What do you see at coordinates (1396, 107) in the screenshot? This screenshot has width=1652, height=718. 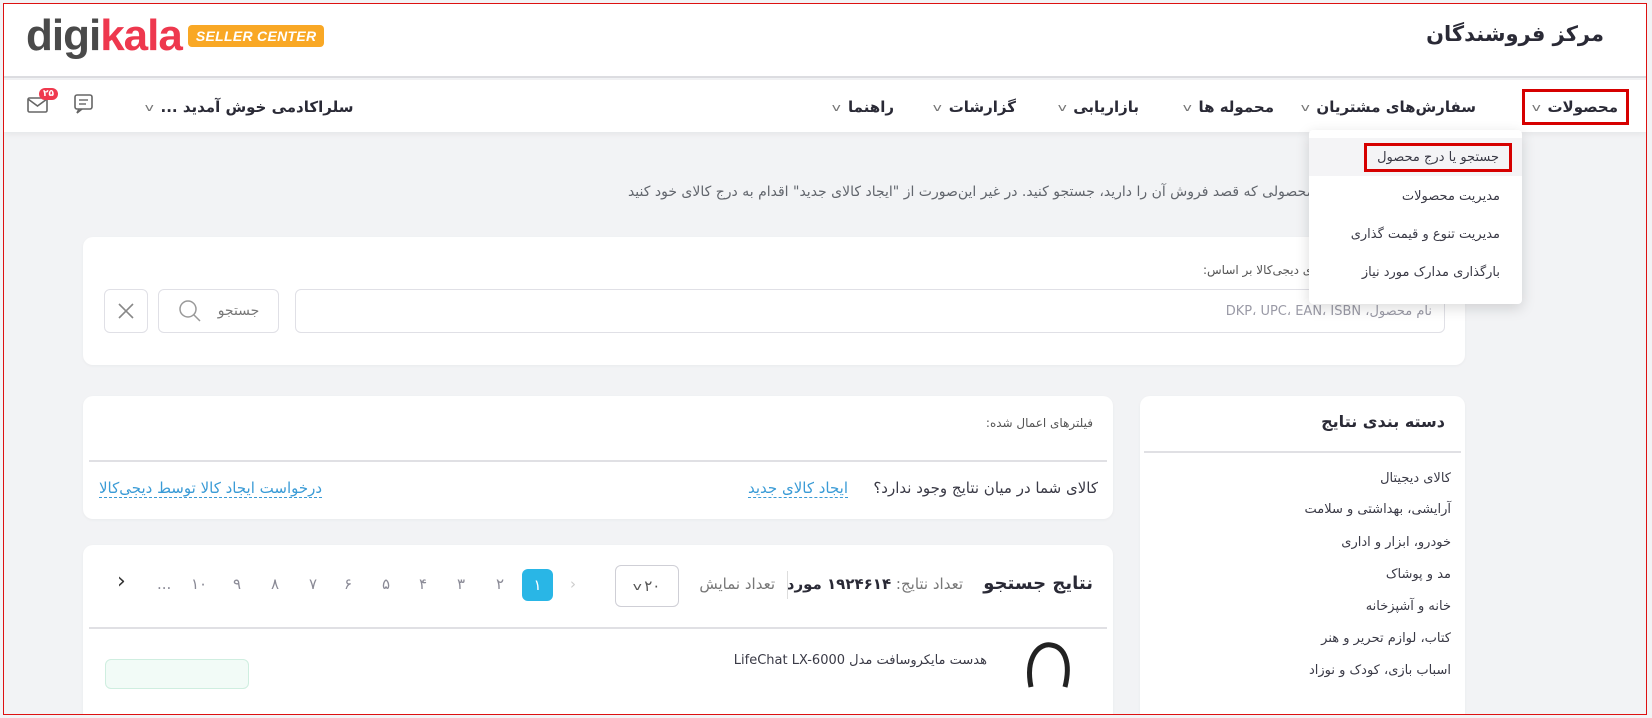 I see `nav-orders-label: سفارش‌های مشتریان` at bounding box center [1396, 107].